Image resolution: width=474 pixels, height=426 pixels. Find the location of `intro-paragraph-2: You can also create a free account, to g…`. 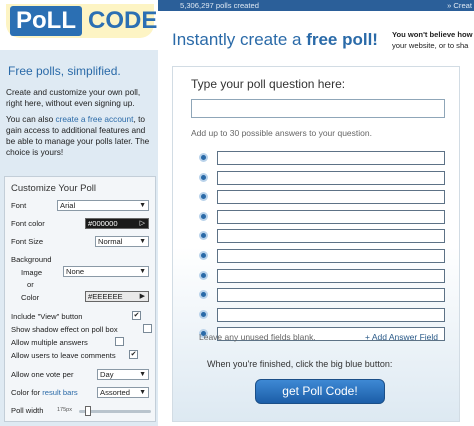

intro-paragraph-2: You can also create a free account, to g… is located at coordinates (80, 136).